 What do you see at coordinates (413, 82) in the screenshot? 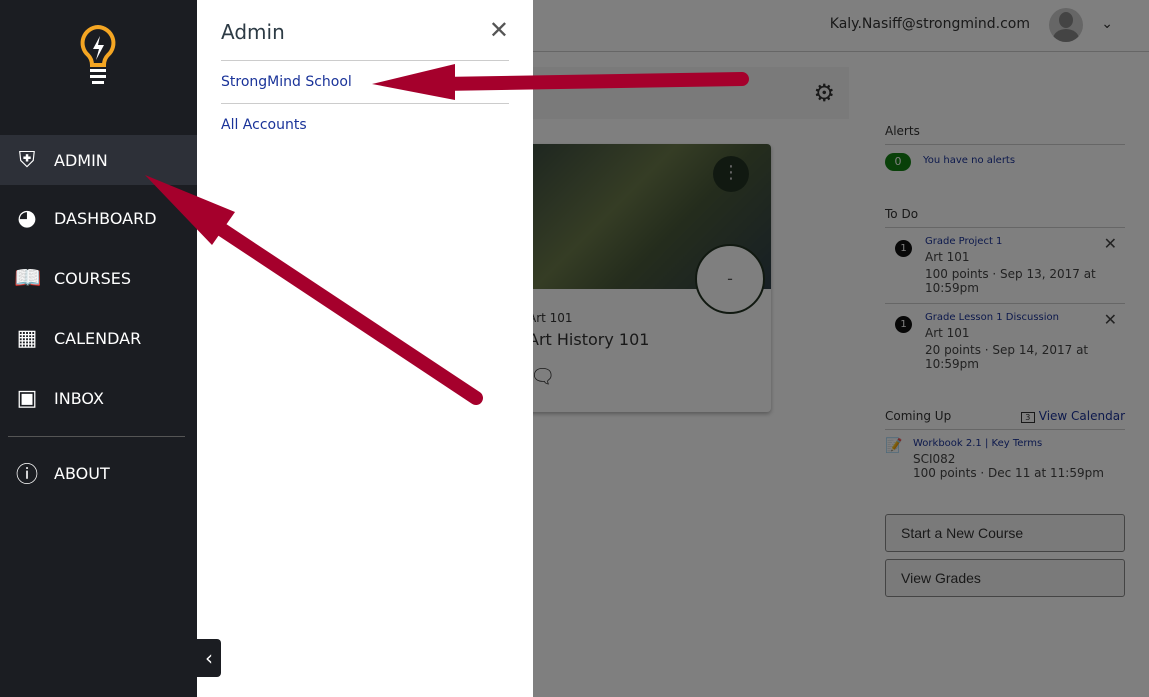
I see `annotation-arrowhead` at bounding box center [413, 82].